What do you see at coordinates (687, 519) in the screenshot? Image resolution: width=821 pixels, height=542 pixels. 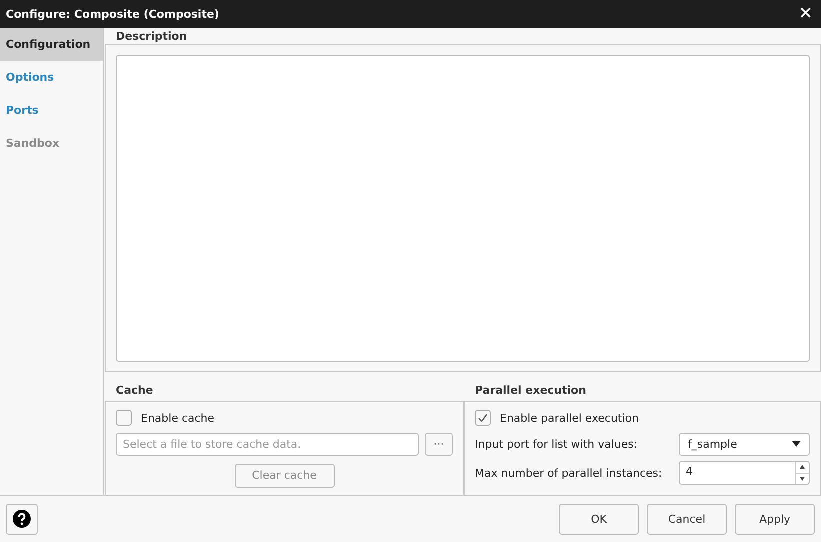 I see `dialog-button: Cancel` at bounding box center [687, 519].